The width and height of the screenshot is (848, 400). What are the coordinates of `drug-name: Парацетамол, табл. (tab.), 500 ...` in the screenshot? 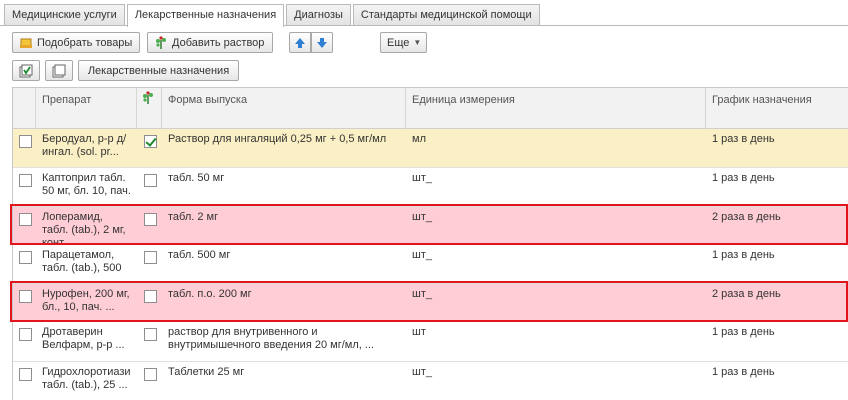 It's located at (82, 265).